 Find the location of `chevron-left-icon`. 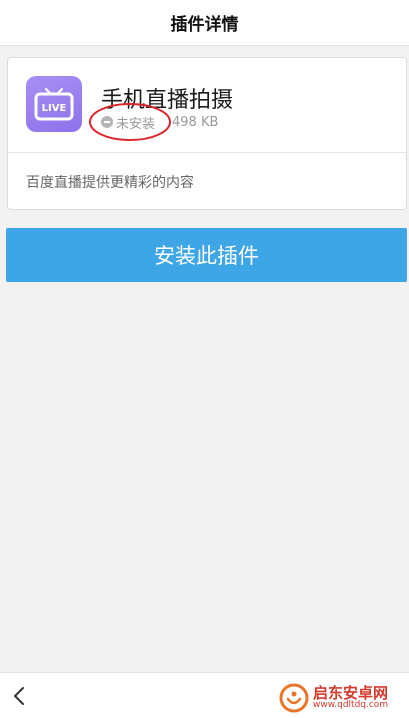

chevron-left-icon is located at coordinates (19, 696).